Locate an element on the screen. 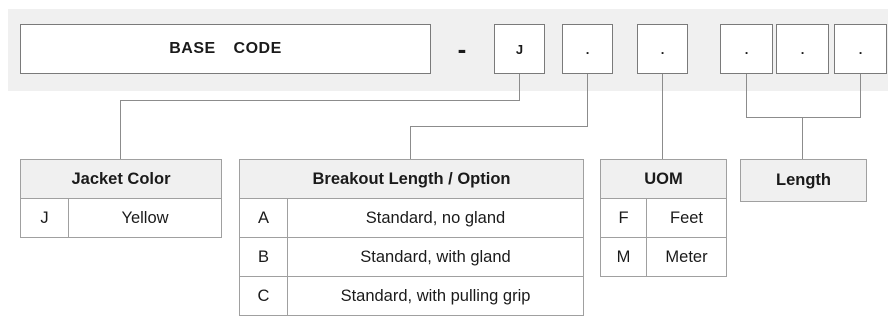 The width and height of the screenshot is (888, 322). connector-jacket-horizontal is located at coordinates (320, 100).